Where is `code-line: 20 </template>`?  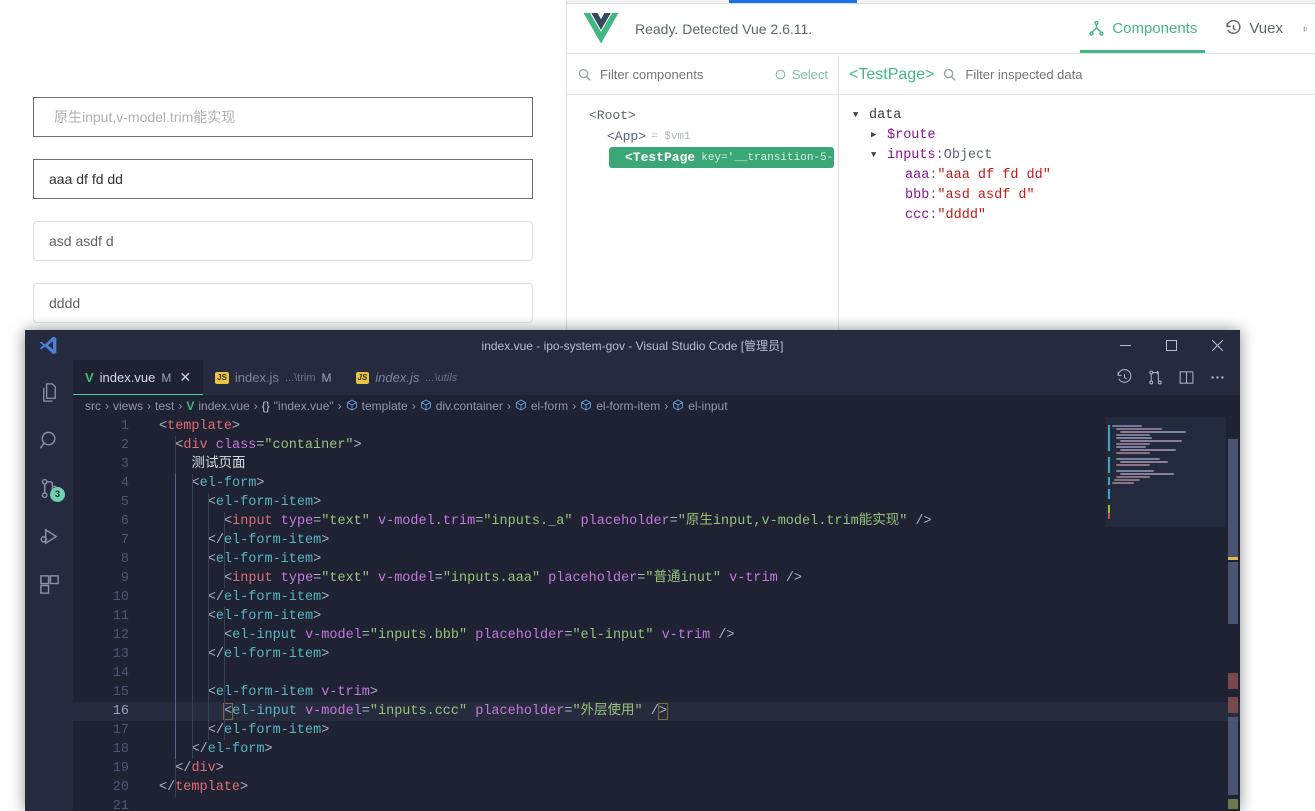 code-line: 20 </template> is located at coordinates (656, 787).